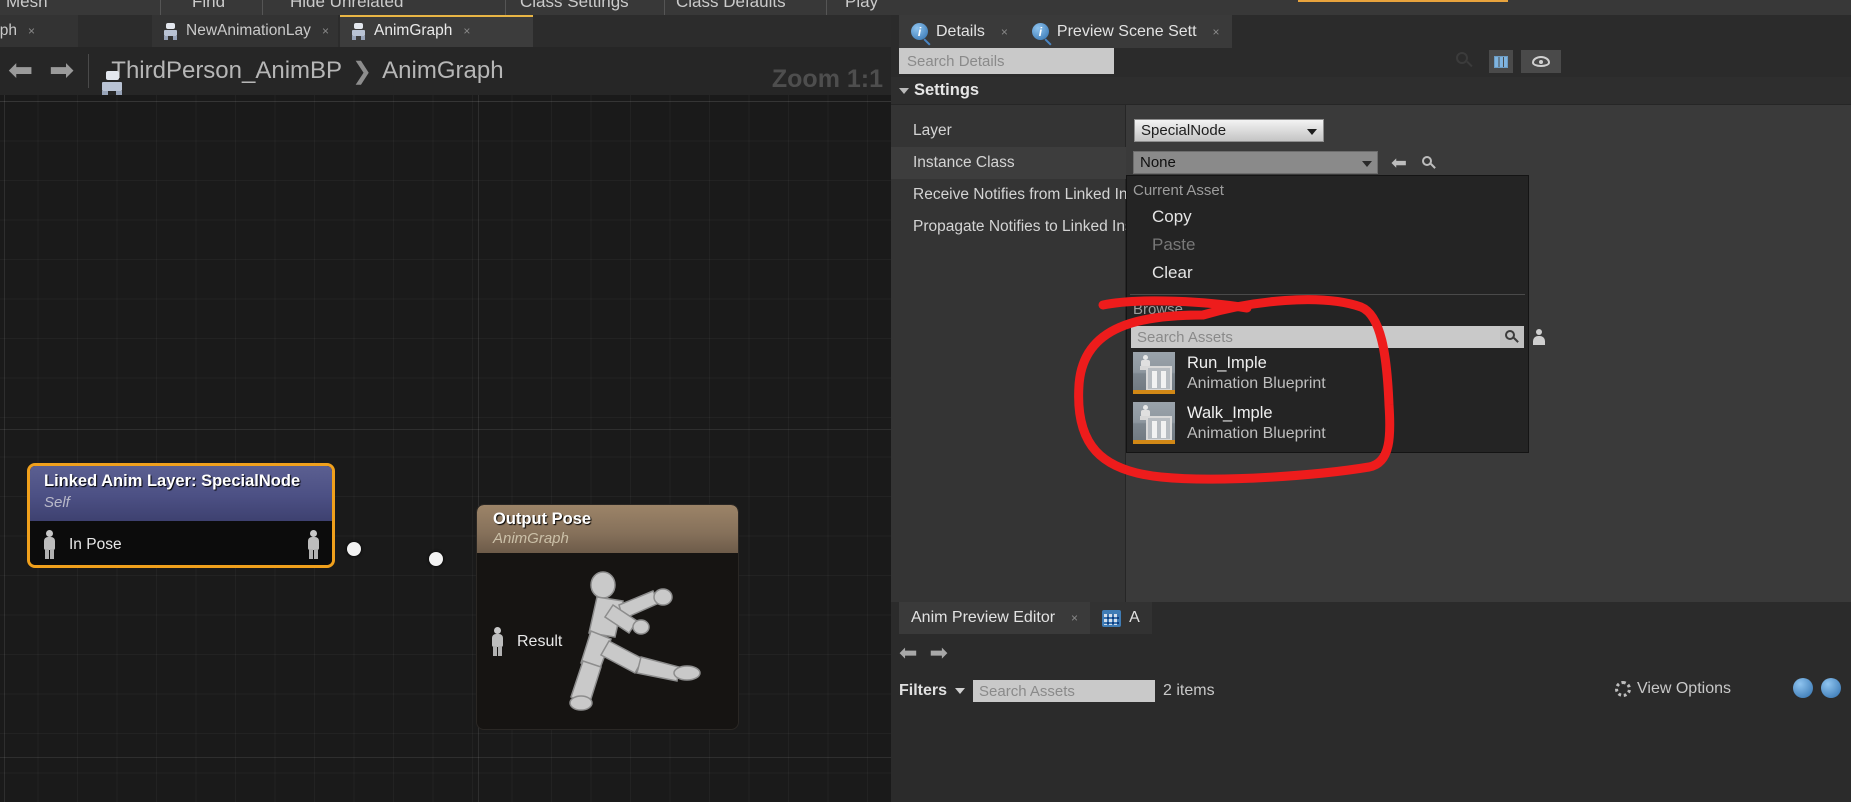 This screenshot has width=1851, height=802. I want to click on active-toolbar-highlight, so click(1403, 1).